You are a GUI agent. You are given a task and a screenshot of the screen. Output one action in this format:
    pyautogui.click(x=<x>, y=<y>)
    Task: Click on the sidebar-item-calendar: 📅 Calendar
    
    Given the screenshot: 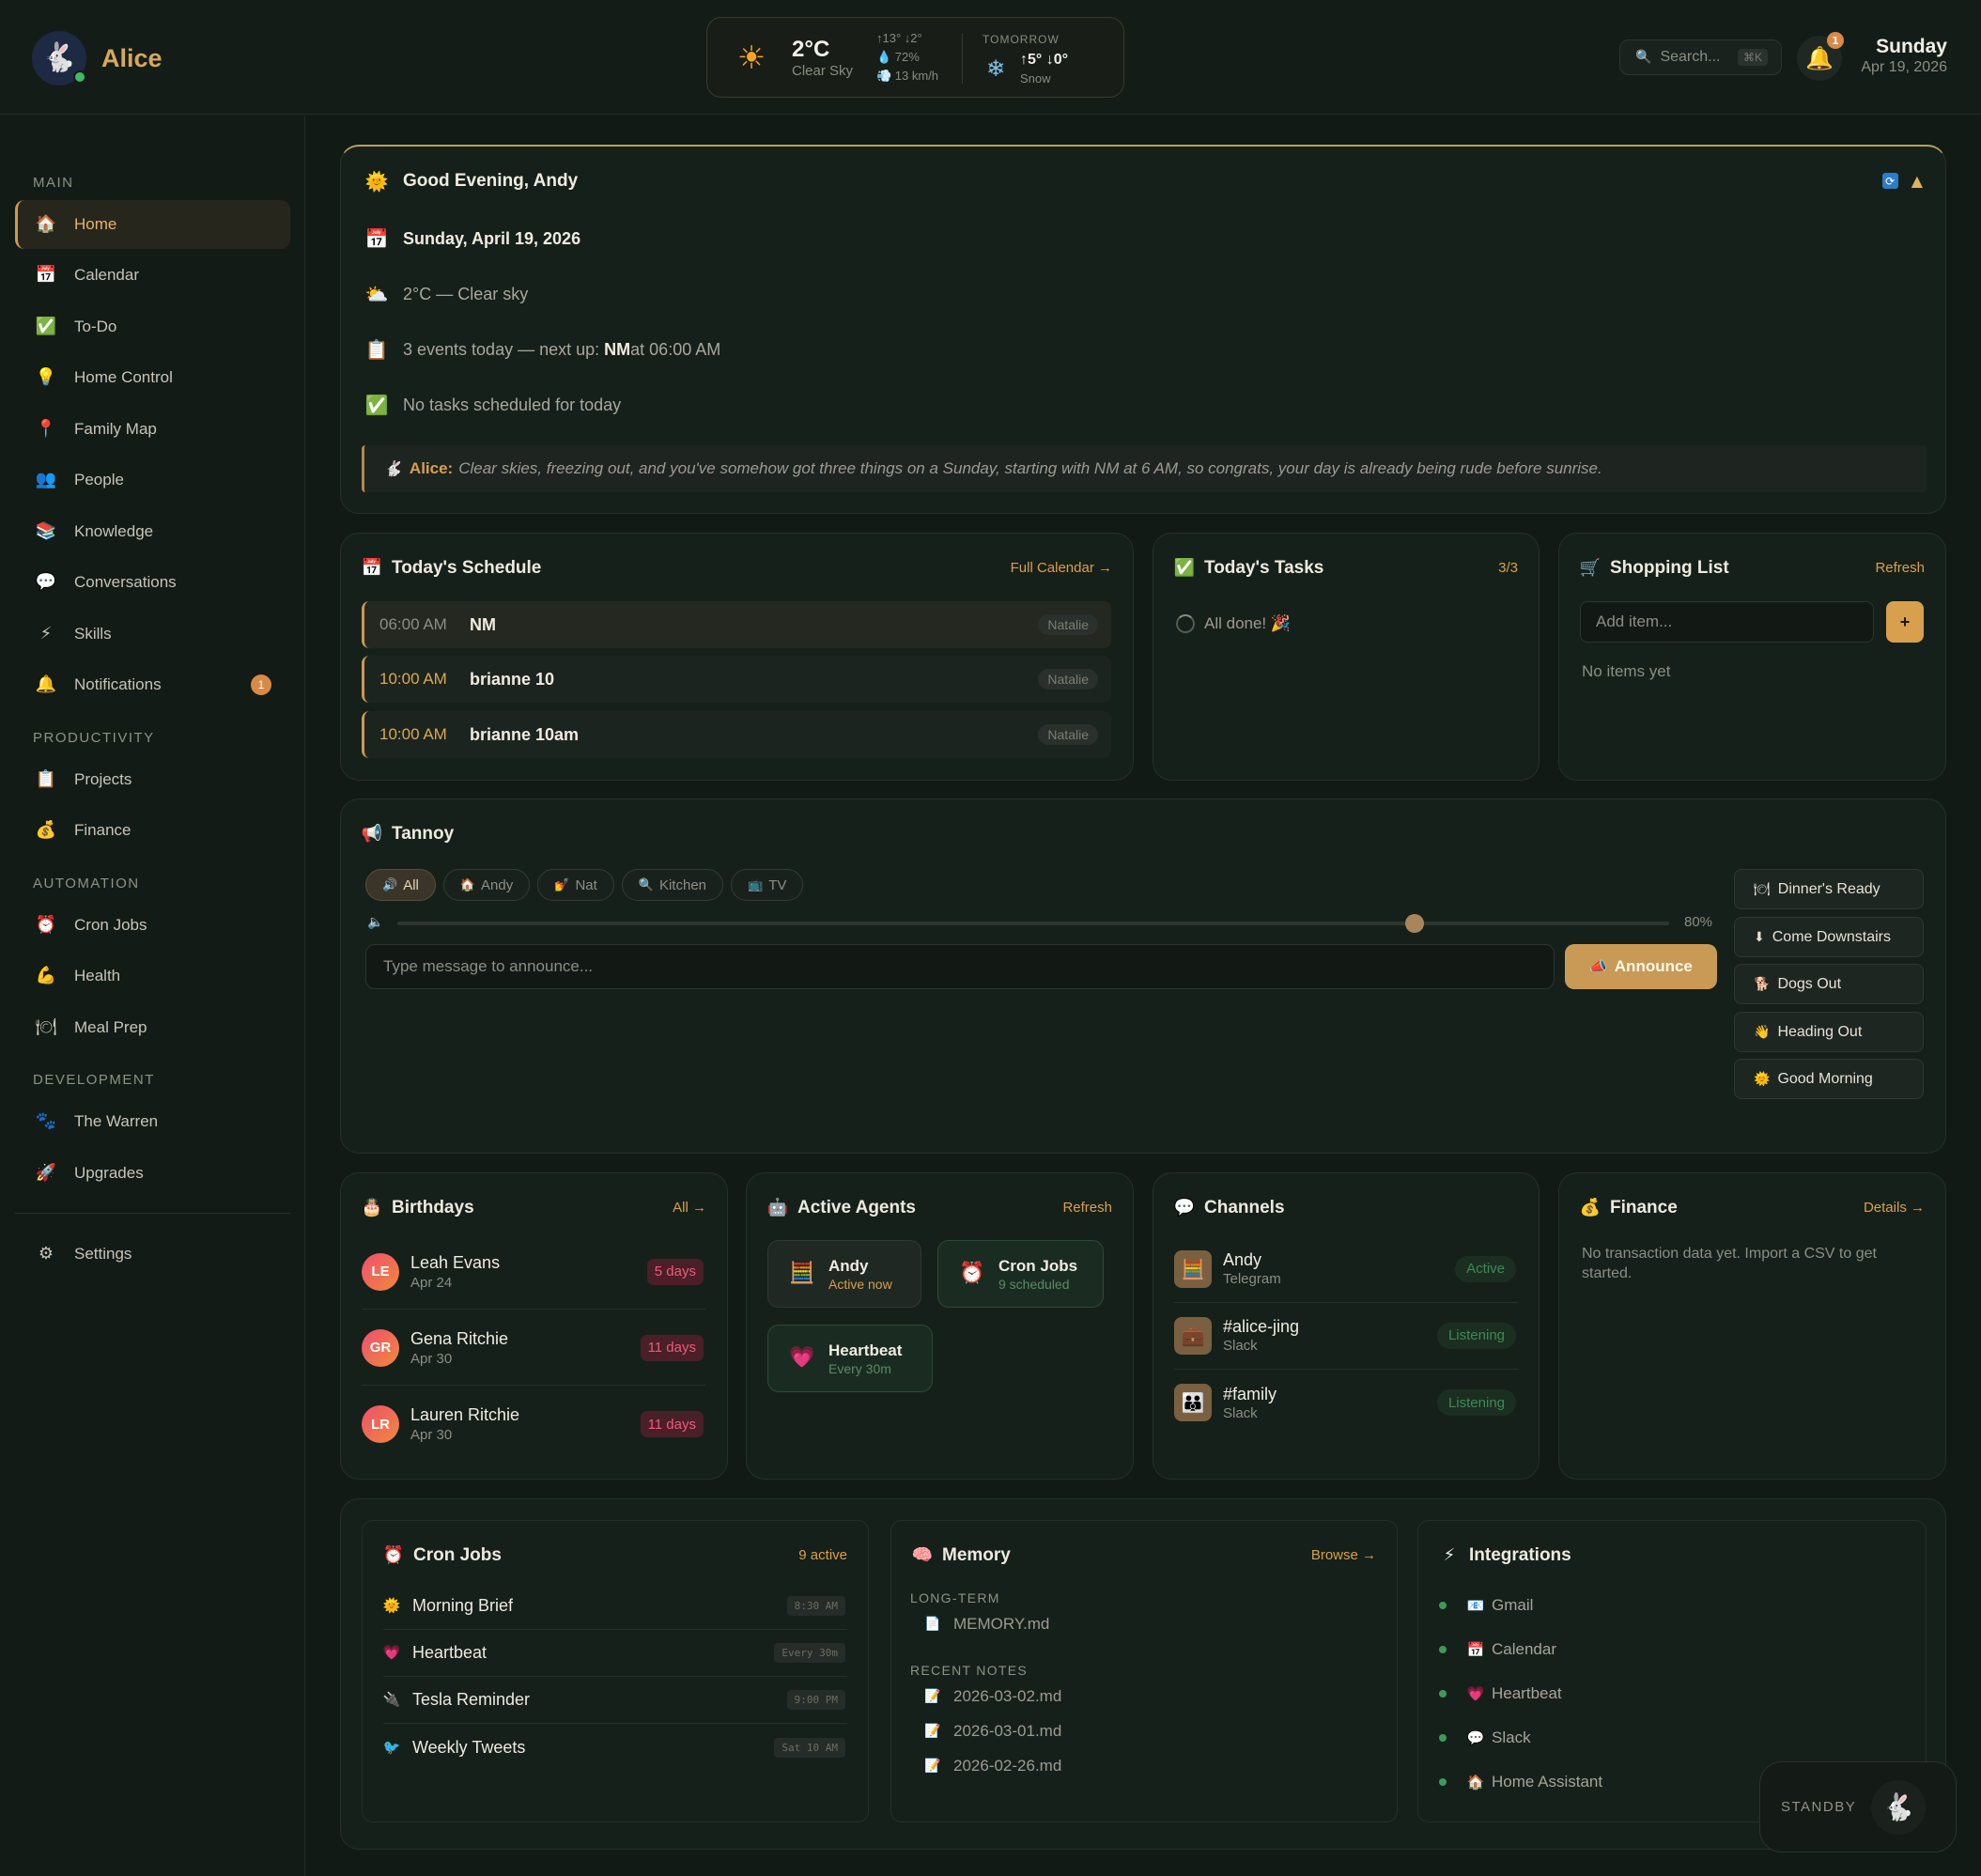 What is the action you would take?
    pyautogui.click(x=153, y=275)
    